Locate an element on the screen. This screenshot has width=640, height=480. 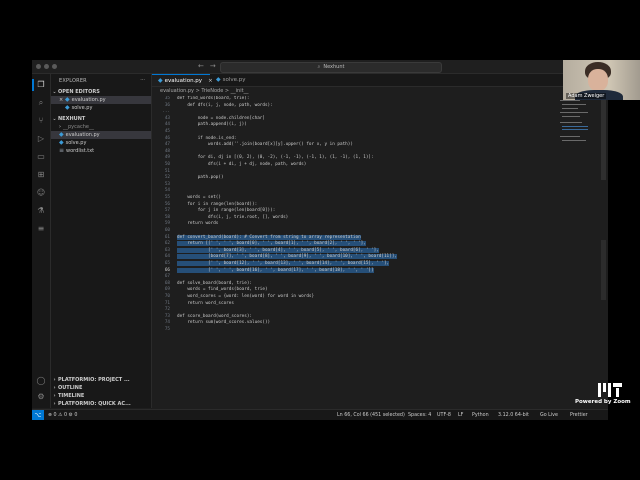
open-editor-solve: ◆ solve.py is located at coordinates (101, 108).